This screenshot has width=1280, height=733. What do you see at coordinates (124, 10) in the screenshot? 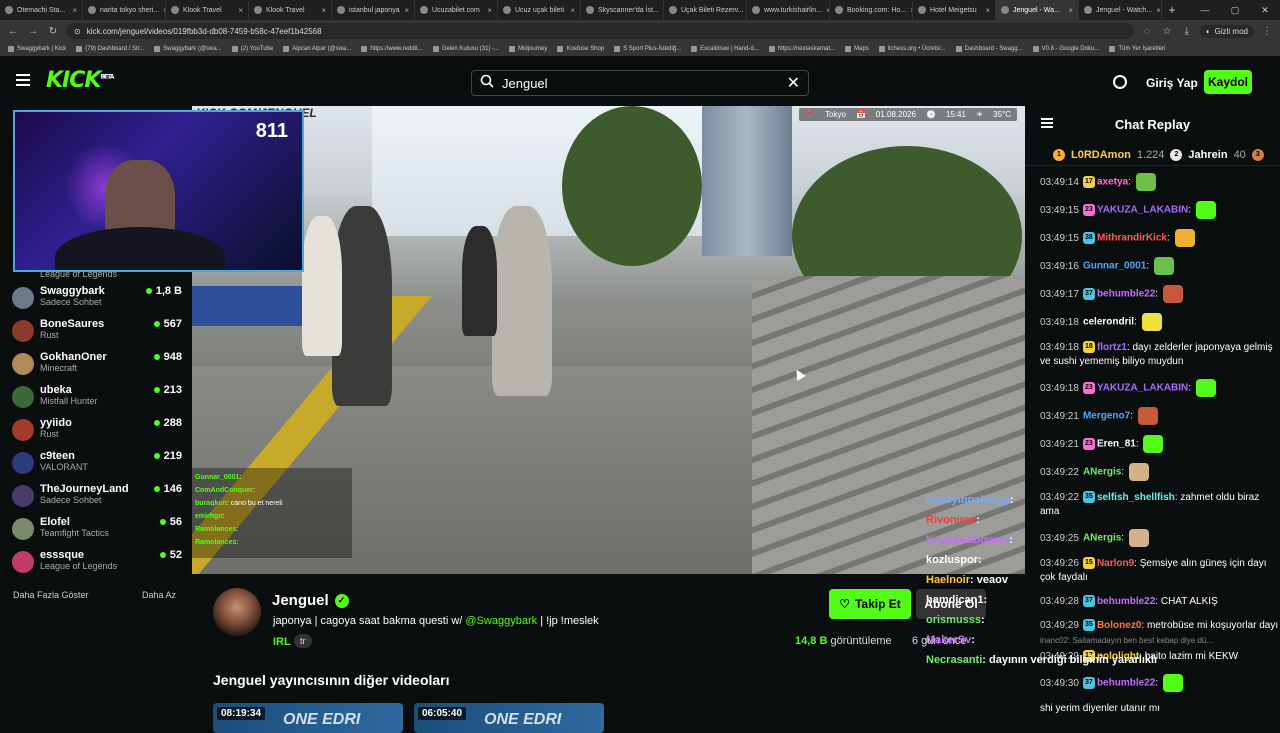
I see `browser-tab: narita tokyo sheri...×` at bounding box center [124, 10].